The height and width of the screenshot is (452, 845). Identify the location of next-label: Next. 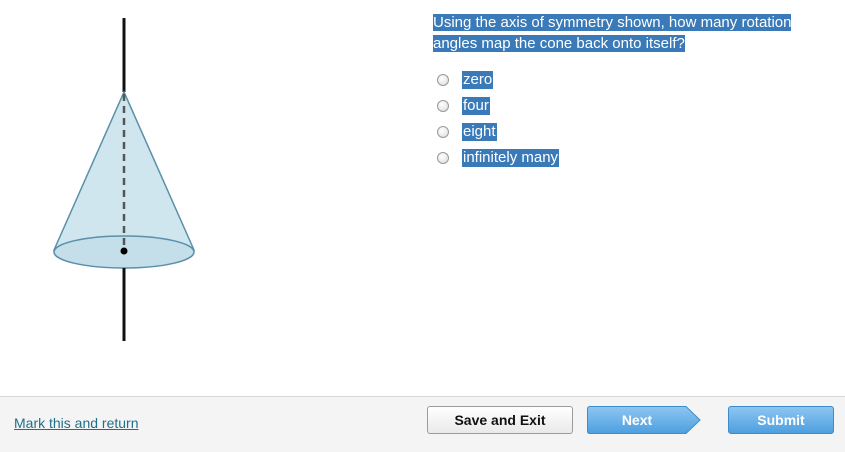
(637, 420).